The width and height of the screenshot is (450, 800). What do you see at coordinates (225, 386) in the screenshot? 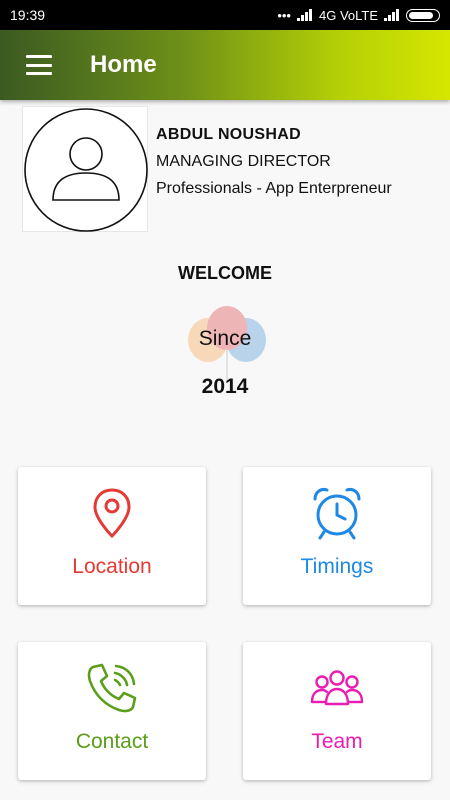
I see `since-year: 2014` at bounding box center [225, 386].